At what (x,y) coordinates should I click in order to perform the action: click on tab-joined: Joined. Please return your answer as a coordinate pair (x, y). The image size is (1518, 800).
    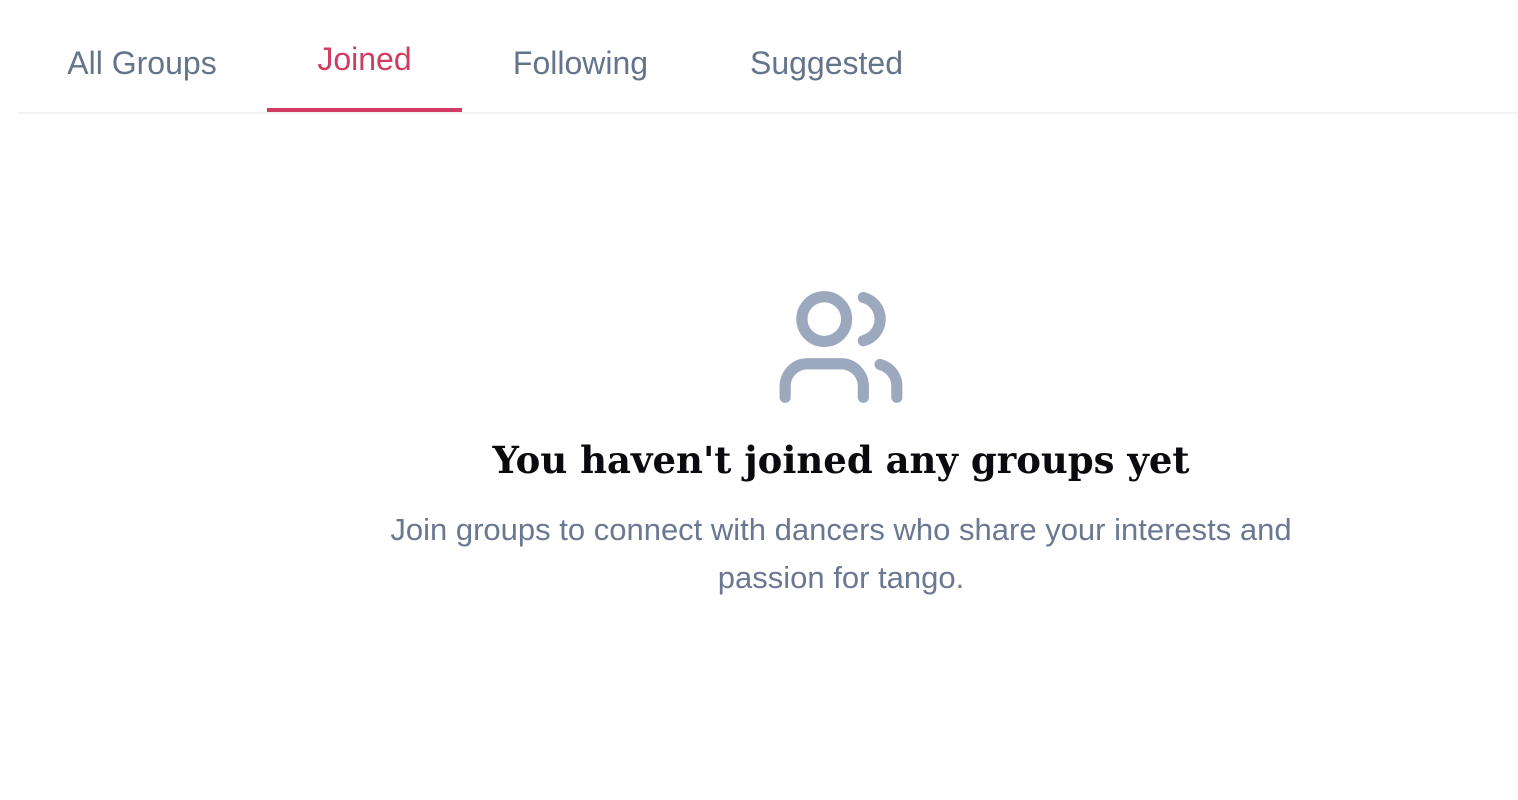
    Looking at the image, I should click on (364, 56).